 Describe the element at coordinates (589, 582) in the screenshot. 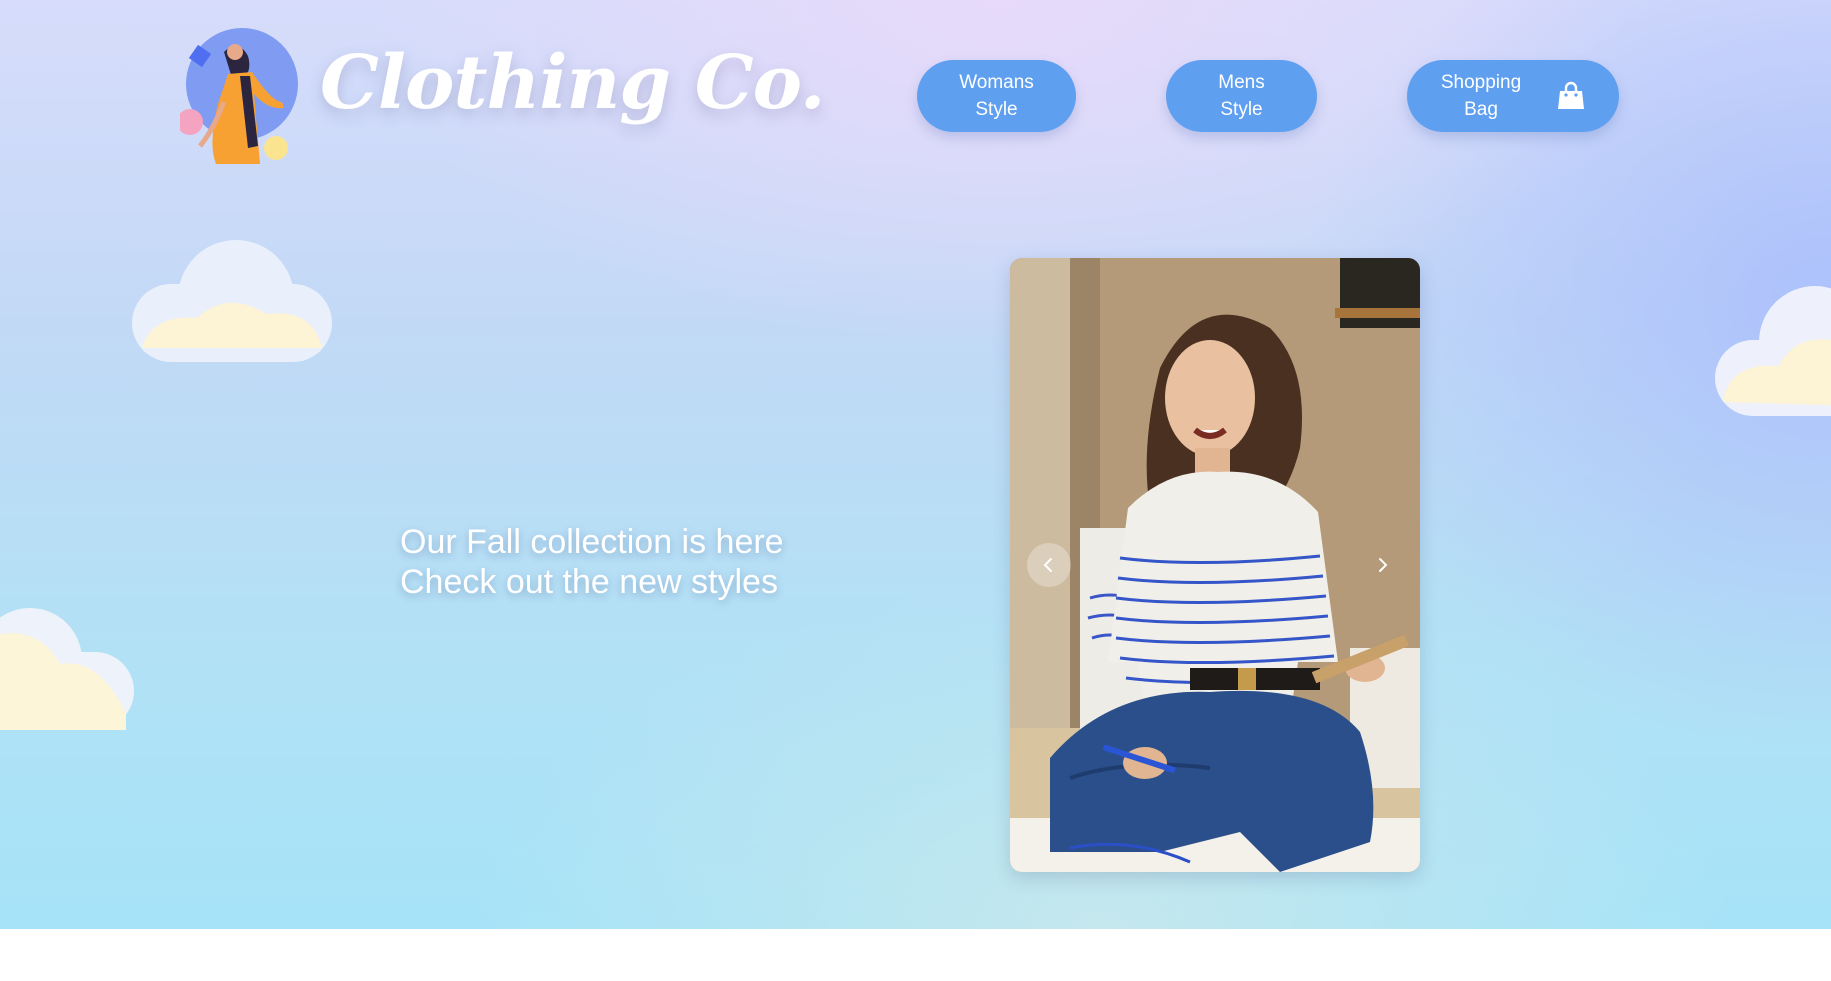

I see `hero-tagline-line-2: Check out the new styles` at that location.